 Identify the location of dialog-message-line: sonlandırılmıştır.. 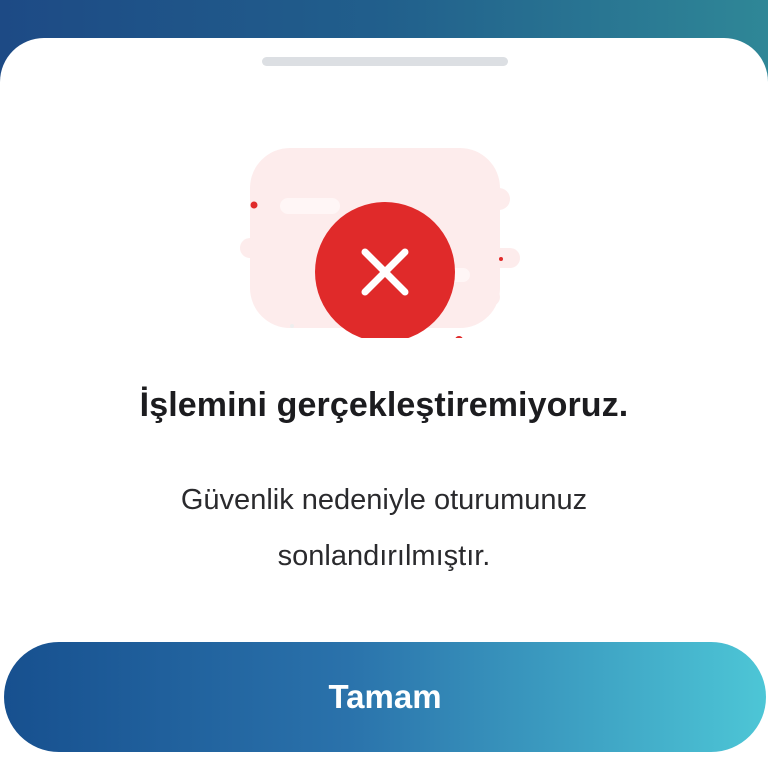
(384, 556).